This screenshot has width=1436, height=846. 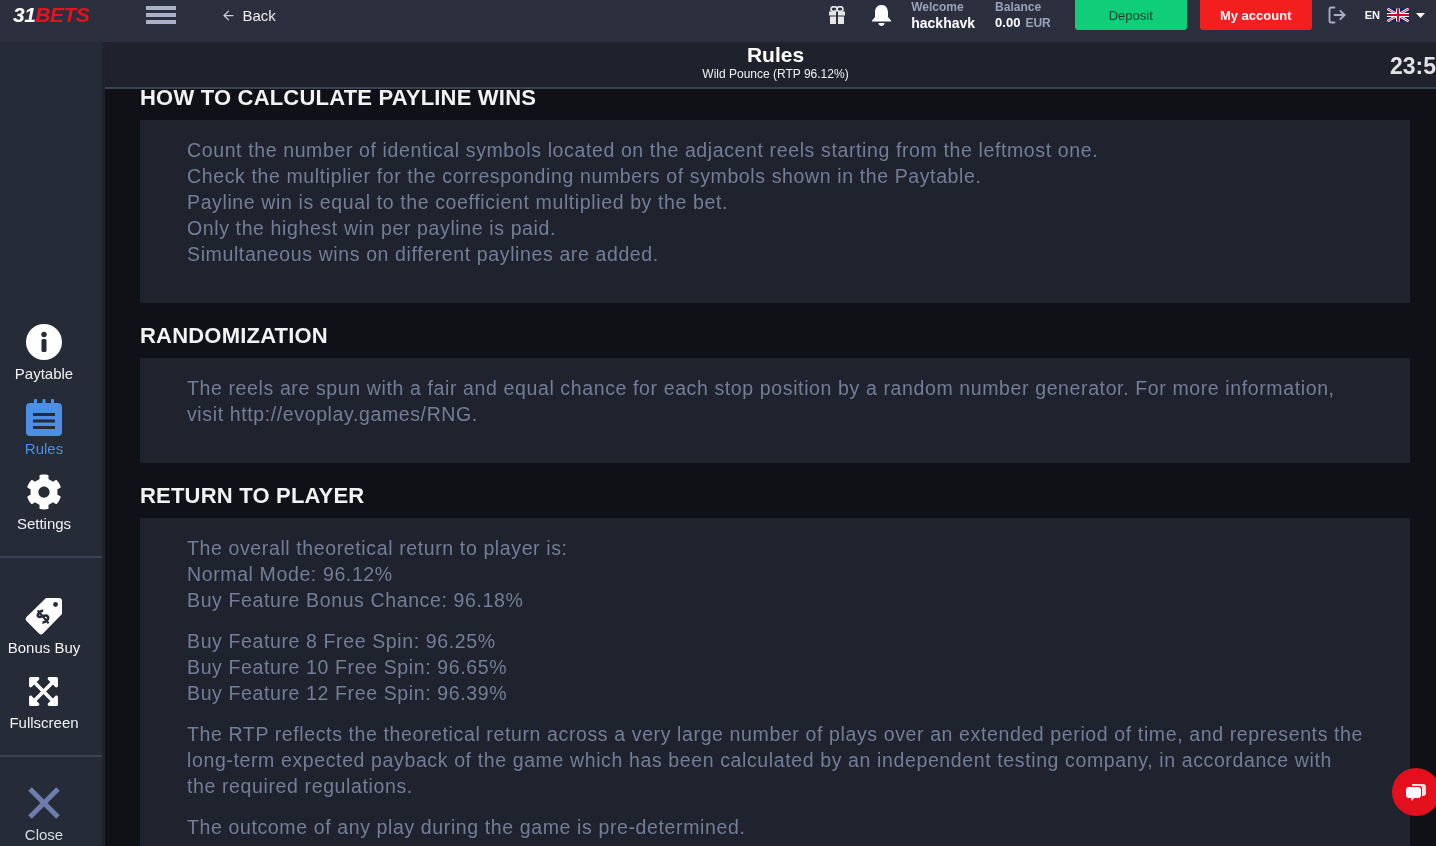 I want to click on close-icon, so click(x=44, y=803).